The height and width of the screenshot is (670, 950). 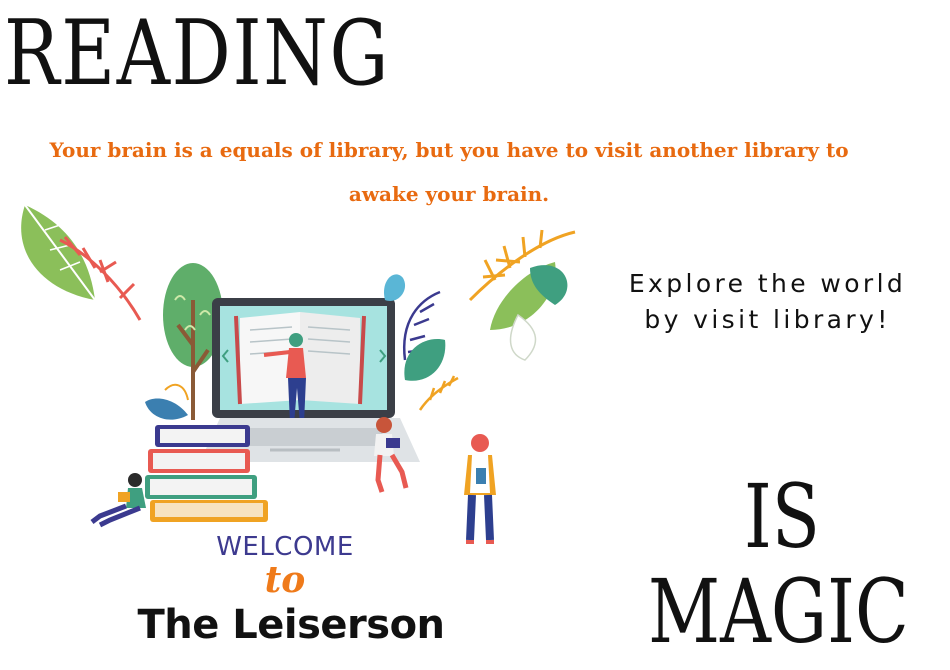 What do you see at coordinates (767, 319) in the screenshot?
I see `explore-line-2: by visit library!` at bounding box center [767, 319].